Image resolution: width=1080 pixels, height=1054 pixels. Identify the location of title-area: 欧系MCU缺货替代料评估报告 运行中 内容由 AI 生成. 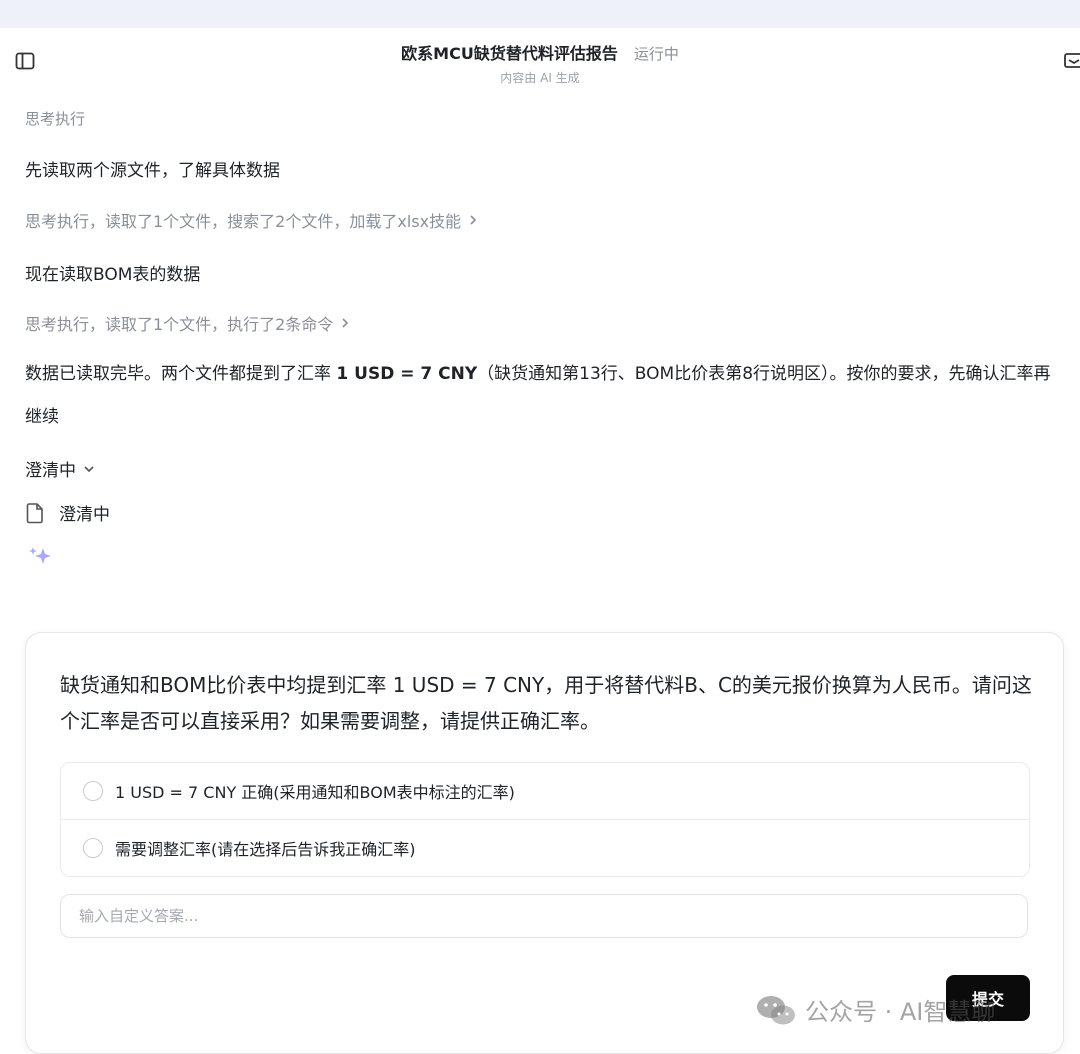
(540, 63).